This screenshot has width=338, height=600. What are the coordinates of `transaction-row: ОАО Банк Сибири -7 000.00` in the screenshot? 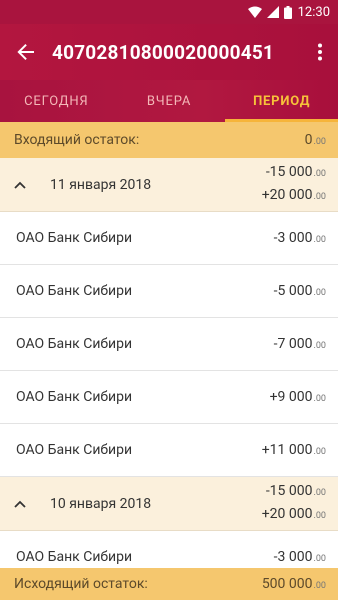 It's located at (169, 344).